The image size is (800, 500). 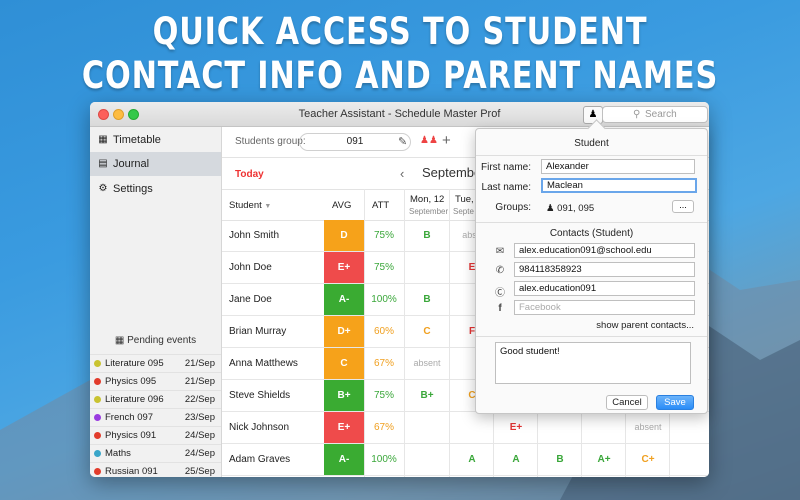 I want to click on pending-event-item: Russian 091 25/Sep, so click(x=155, y=469).